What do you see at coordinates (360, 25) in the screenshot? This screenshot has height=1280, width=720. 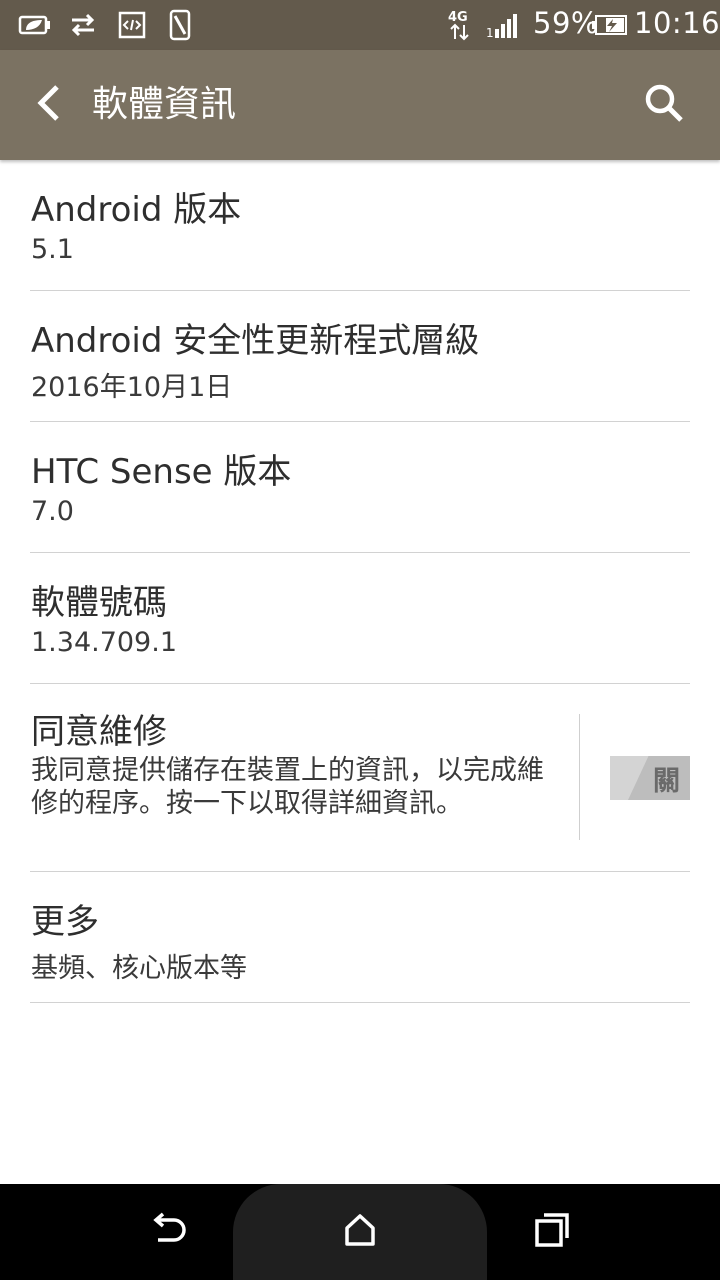 I see `status-bar: 4G 1 59% 10:16` at bounding box center [360, 25].